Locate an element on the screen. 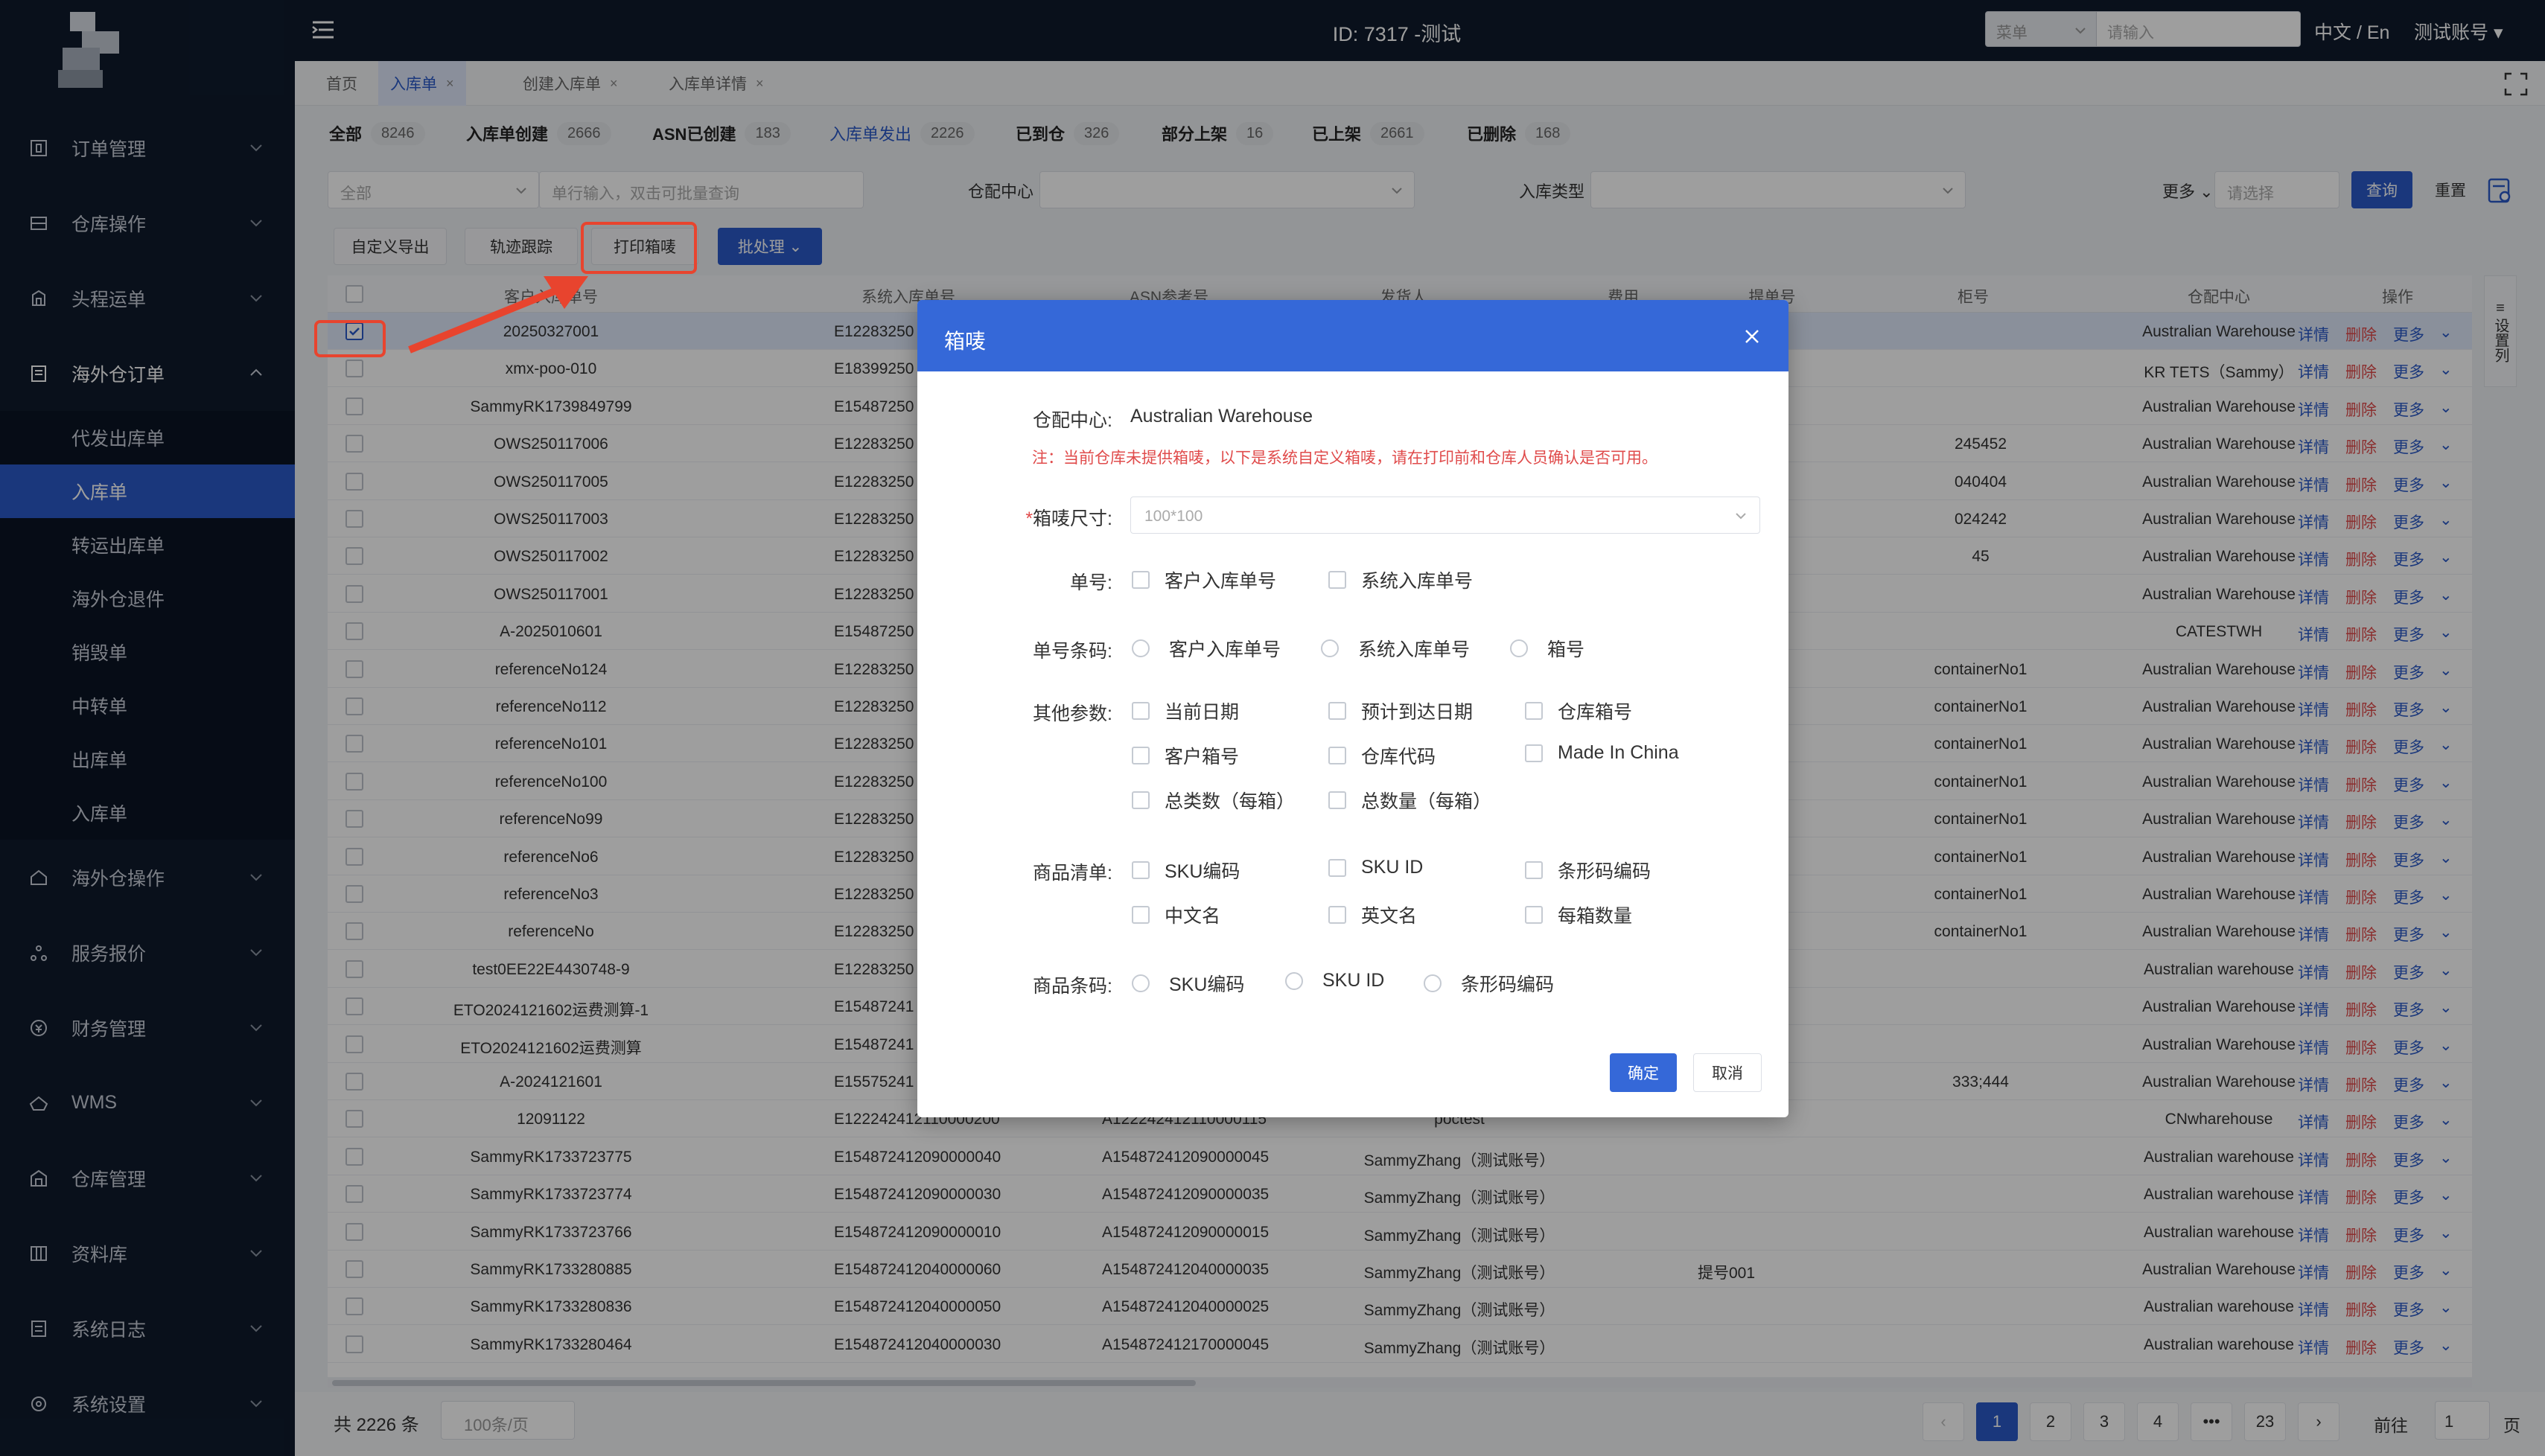 The width and height of the screenshot is (2545, 1456). other-option-made-in-china: Made In China is located at coordinates (1602, 753).